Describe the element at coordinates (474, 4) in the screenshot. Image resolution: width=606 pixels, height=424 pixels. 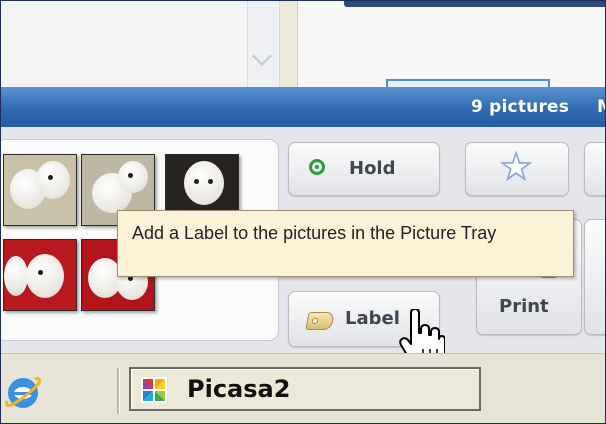
I see `library-item-edge` at that location.